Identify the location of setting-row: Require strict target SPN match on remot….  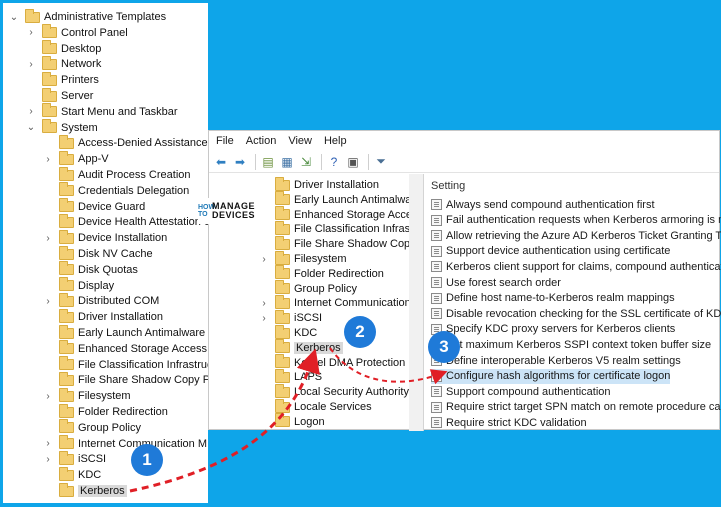
(576, 407).